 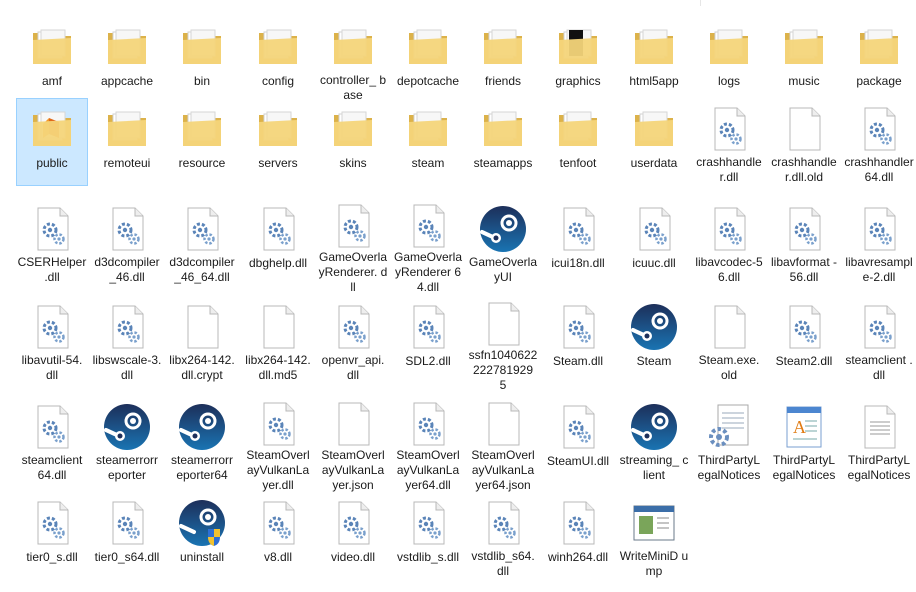 I want to click on file-item: public, so click(x=52, y=142).